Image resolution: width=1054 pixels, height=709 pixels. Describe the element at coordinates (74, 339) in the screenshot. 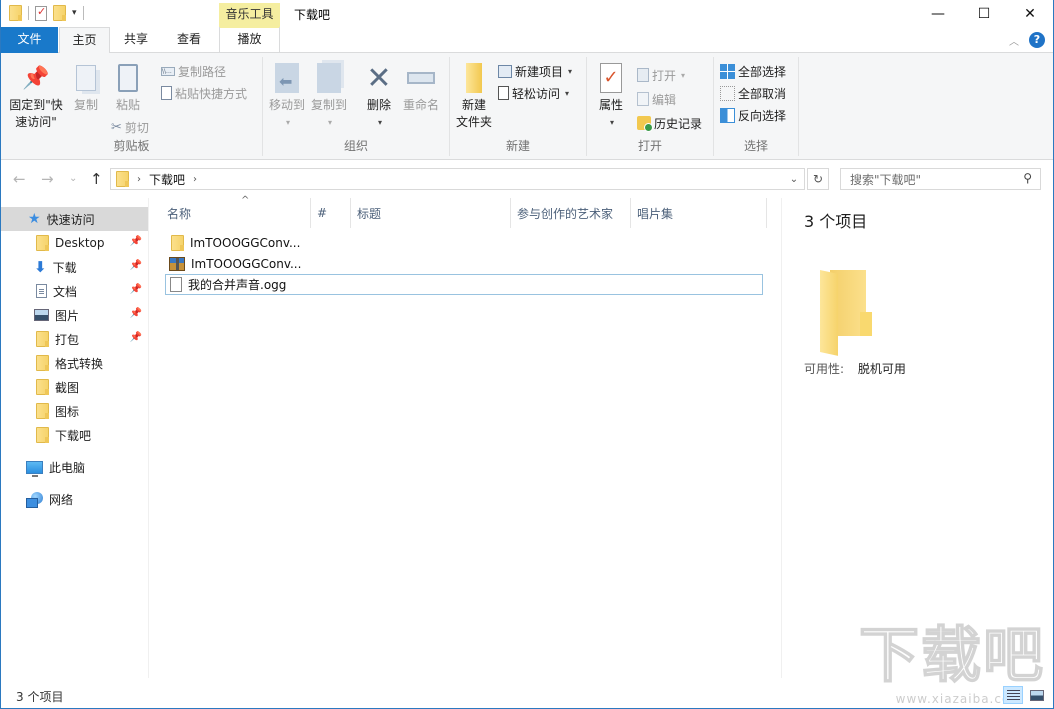

I see `sidebar-item-pack: 打包 📌` at that location.